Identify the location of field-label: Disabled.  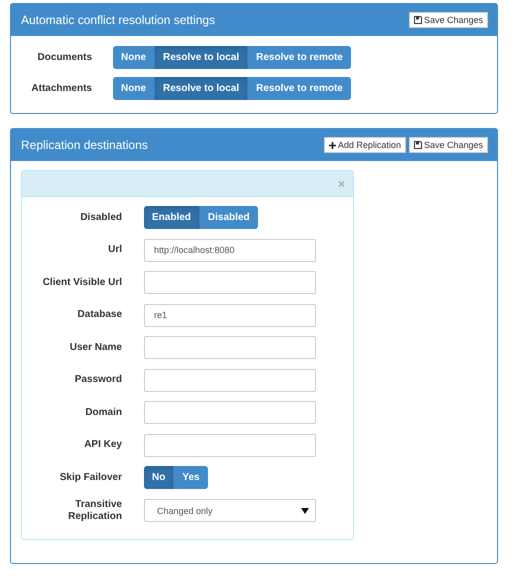
(100, 218).